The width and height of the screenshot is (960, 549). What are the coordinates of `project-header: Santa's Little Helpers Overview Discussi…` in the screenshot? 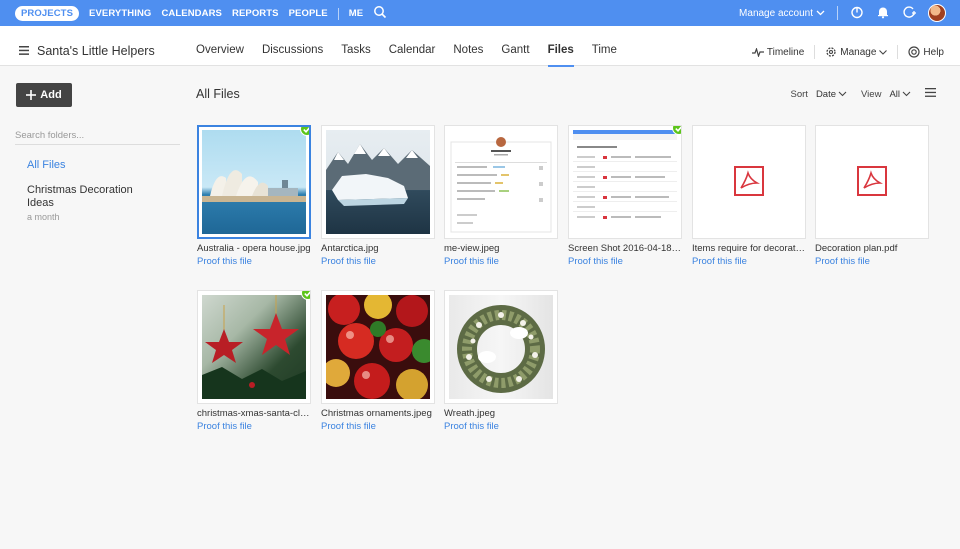 It's located at (480, 46).